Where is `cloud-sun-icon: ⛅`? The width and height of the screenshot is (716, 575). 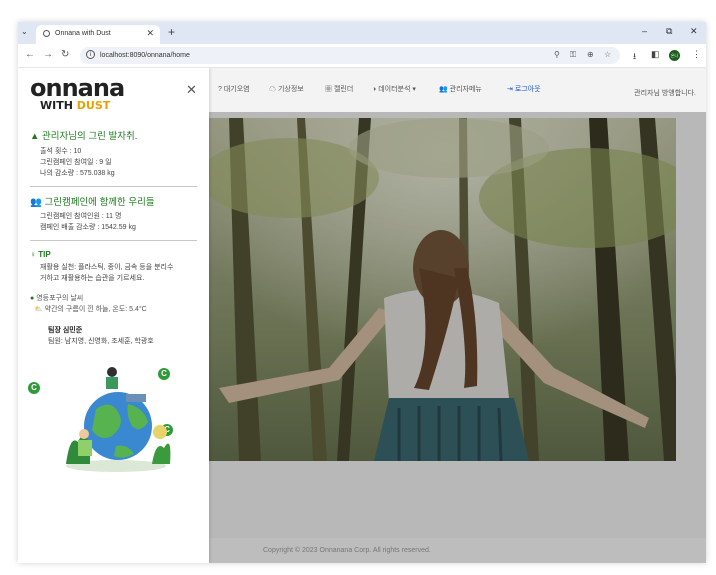
cloud-sun-icon: ⛅ is located at coordinates (38, 309).